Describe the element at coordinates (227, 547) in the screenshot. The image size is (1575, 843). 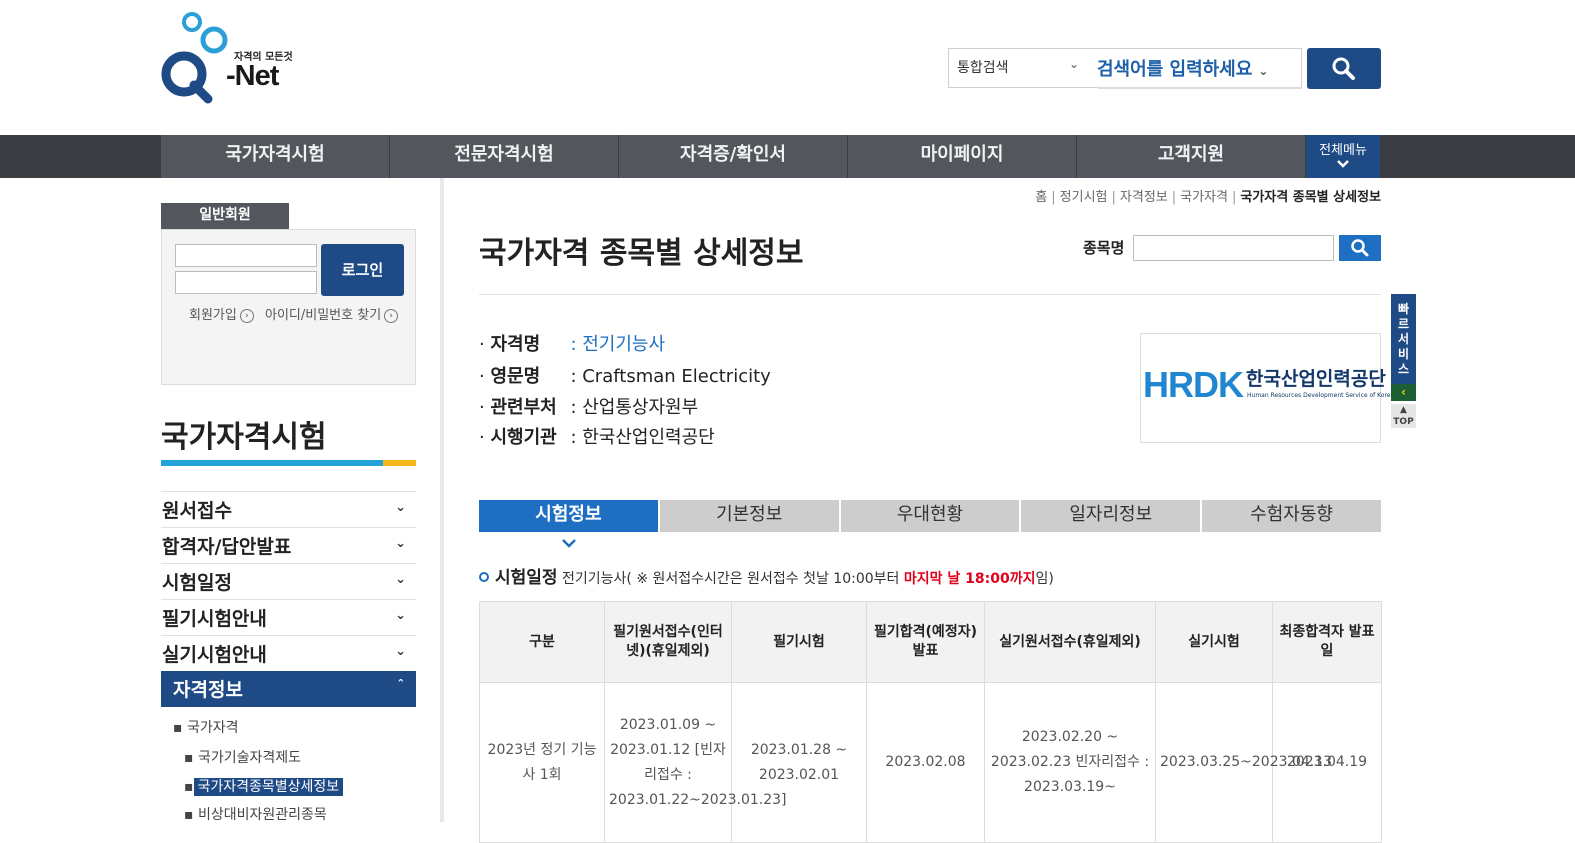
I see `sidebar-item-label: 합격자/답안발표` at that location.